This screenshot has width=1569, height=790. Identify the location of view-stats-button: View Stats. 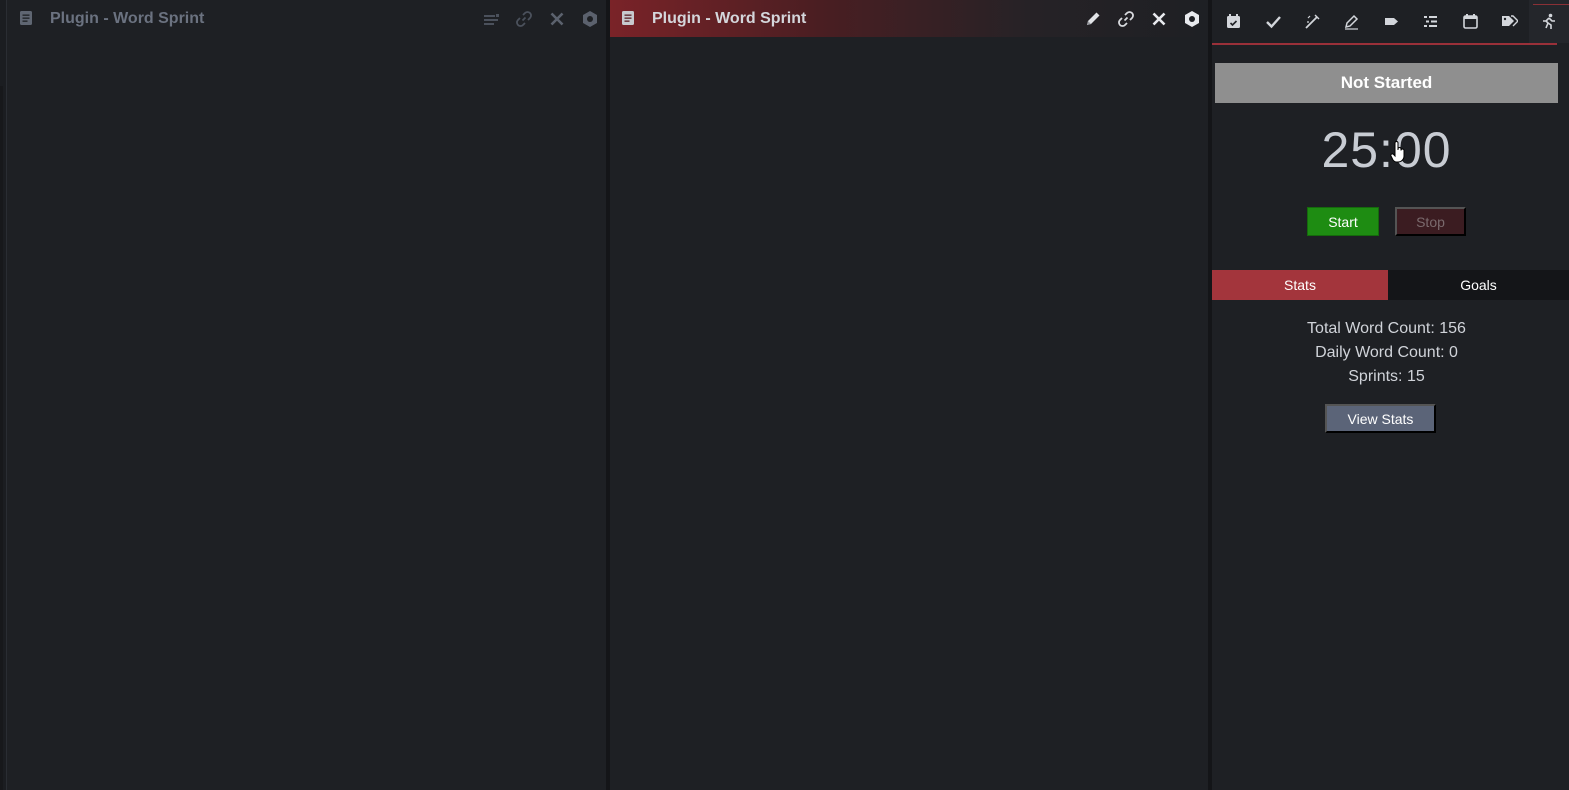
(1380, 418).